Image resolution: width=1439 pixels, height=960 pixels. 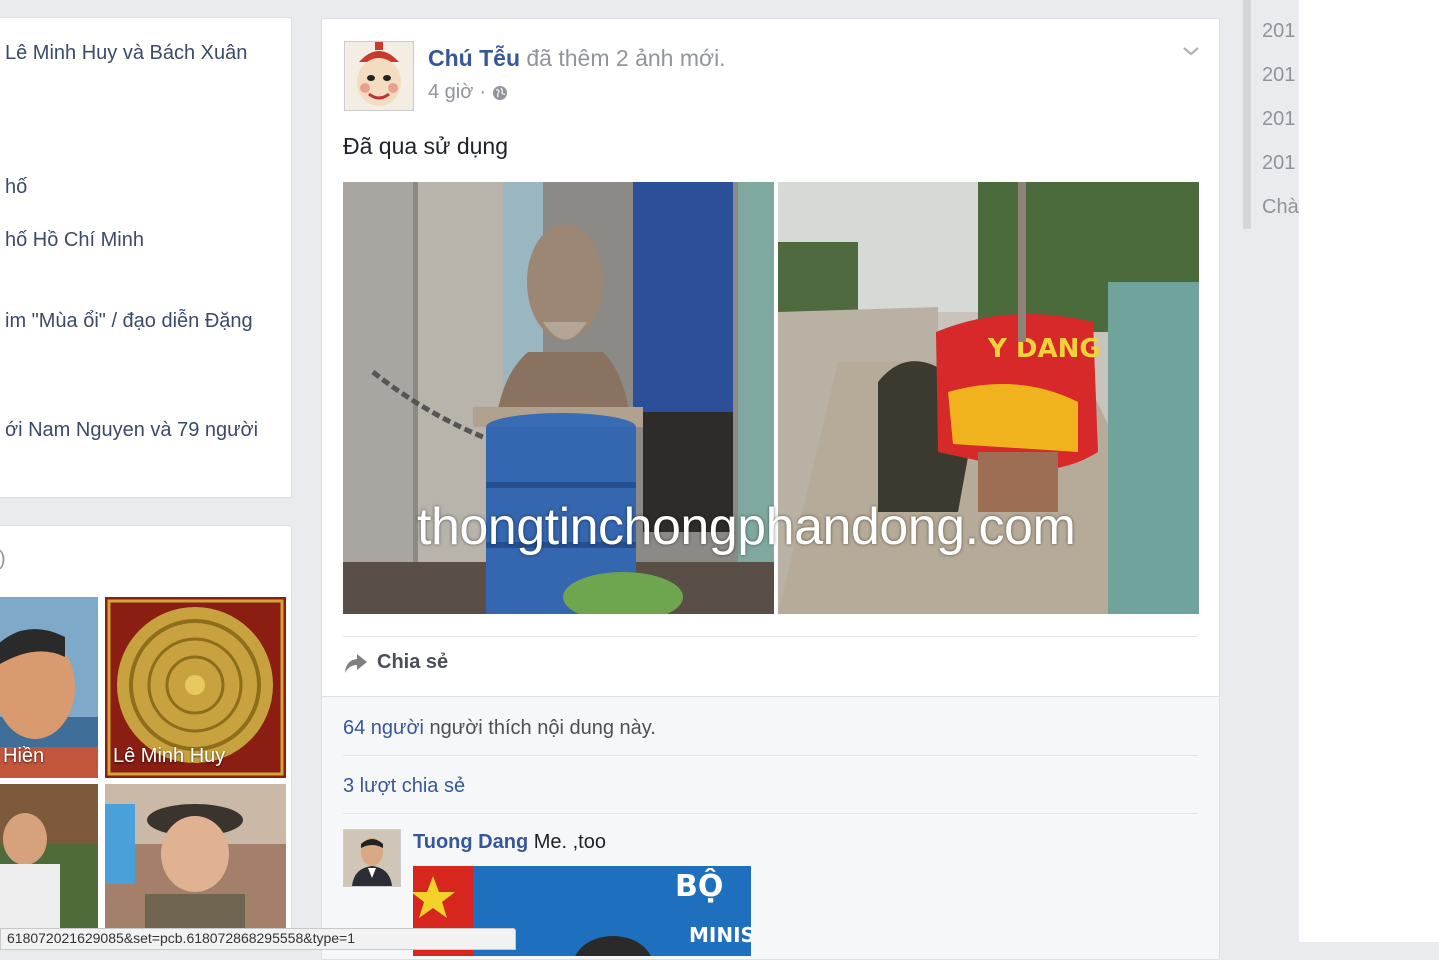 I want to click on share-button: Chia sẻ, so click(x=395, y=662).